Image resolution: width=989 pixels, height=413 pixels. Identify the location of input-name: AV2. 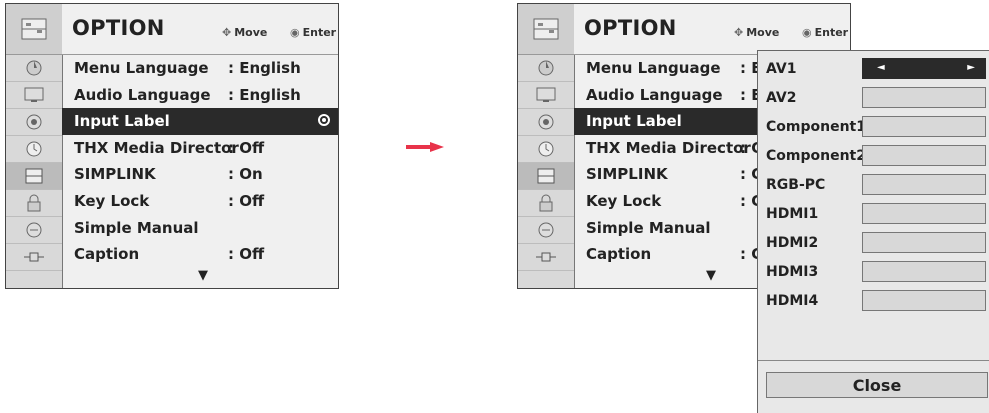
(781, 98).